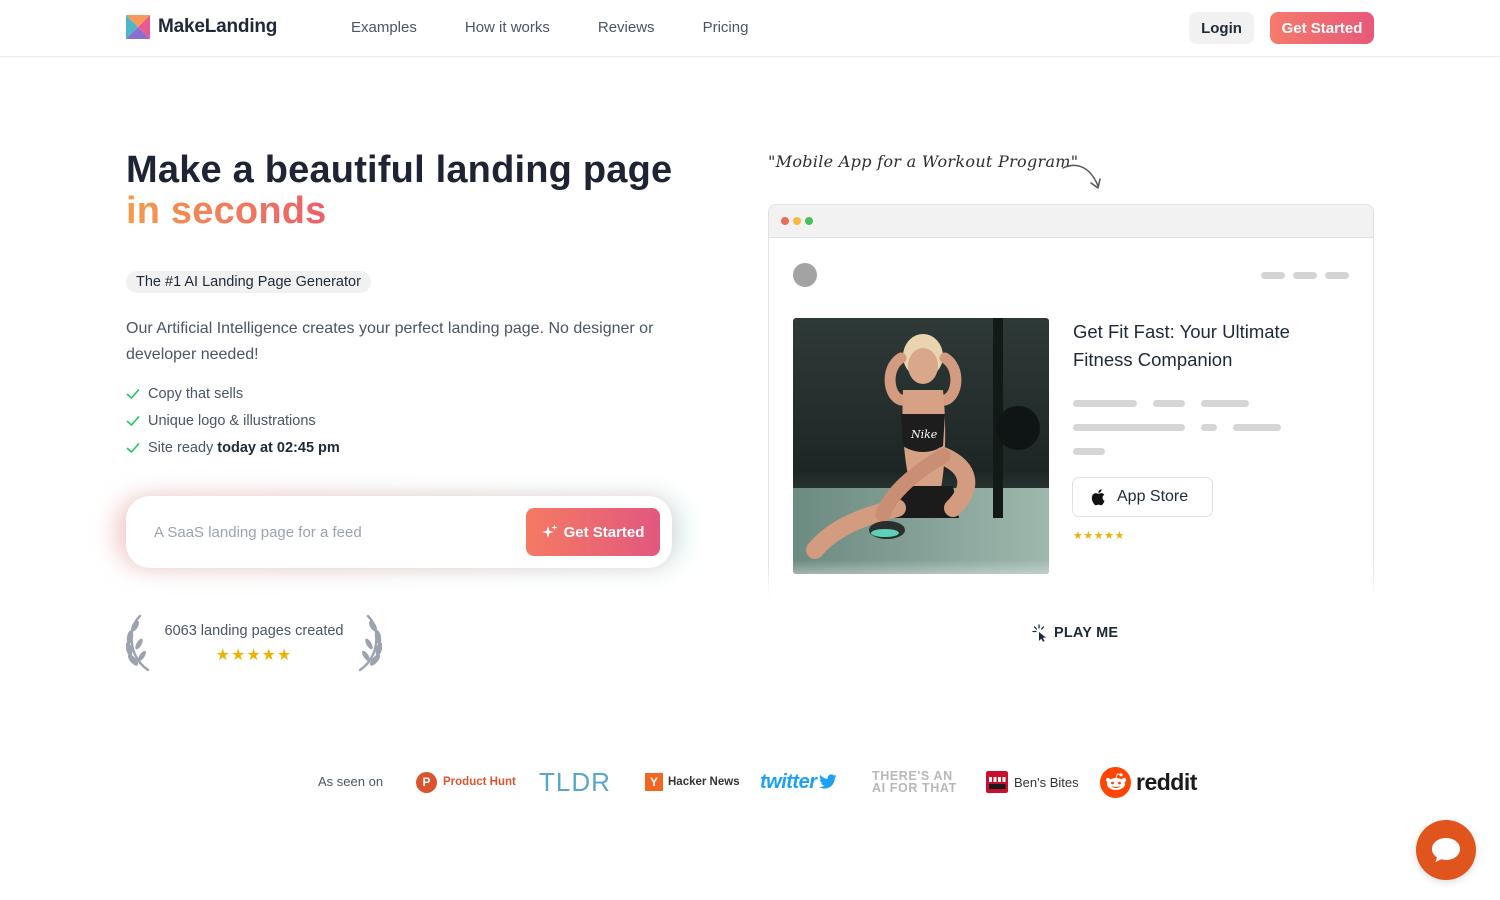 The image size is (1500, 900). I want to click on feature-text: Unique logo & illustrations, so click(232, 420).